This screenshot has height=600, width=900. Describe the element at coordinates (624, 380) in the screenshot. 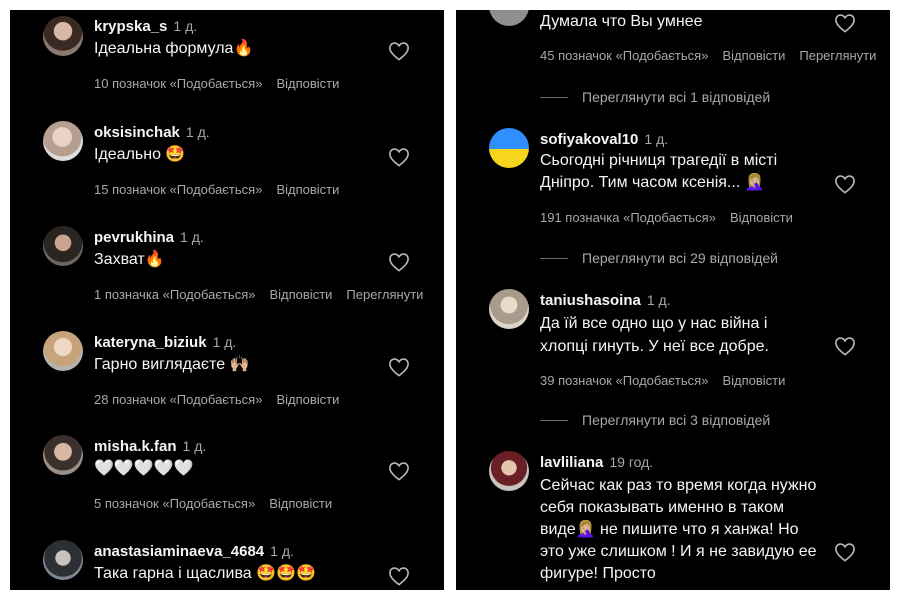

I see `like-count: 39 позначок «Подобається»` at that location.